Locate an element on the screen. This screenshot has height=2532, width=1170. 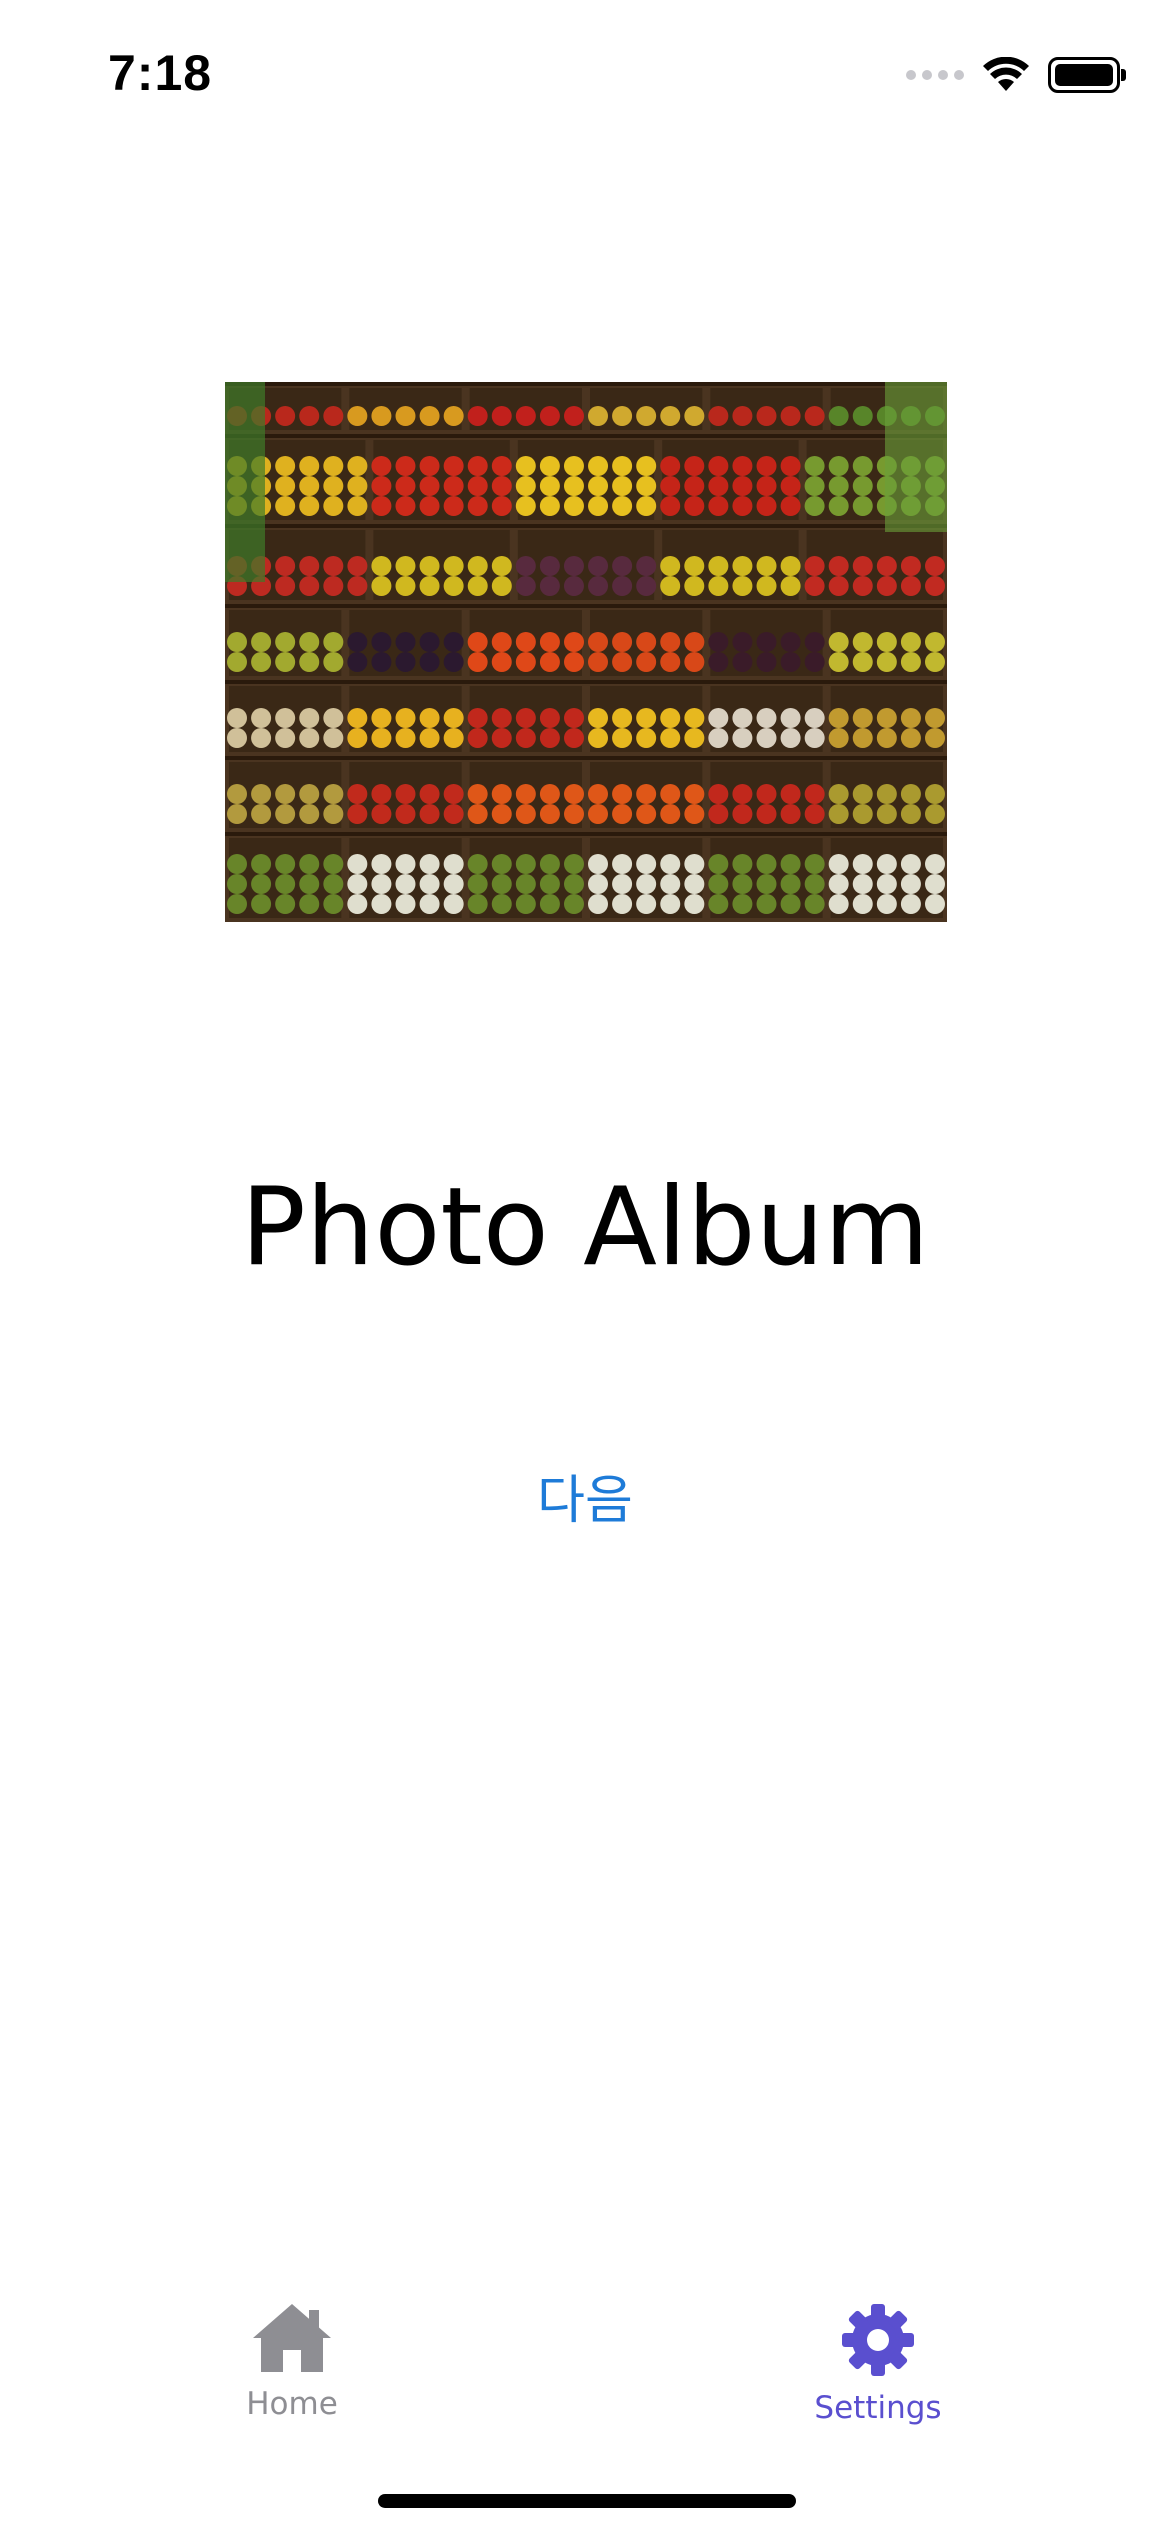
album-photo is located at coordinates (586, 652).